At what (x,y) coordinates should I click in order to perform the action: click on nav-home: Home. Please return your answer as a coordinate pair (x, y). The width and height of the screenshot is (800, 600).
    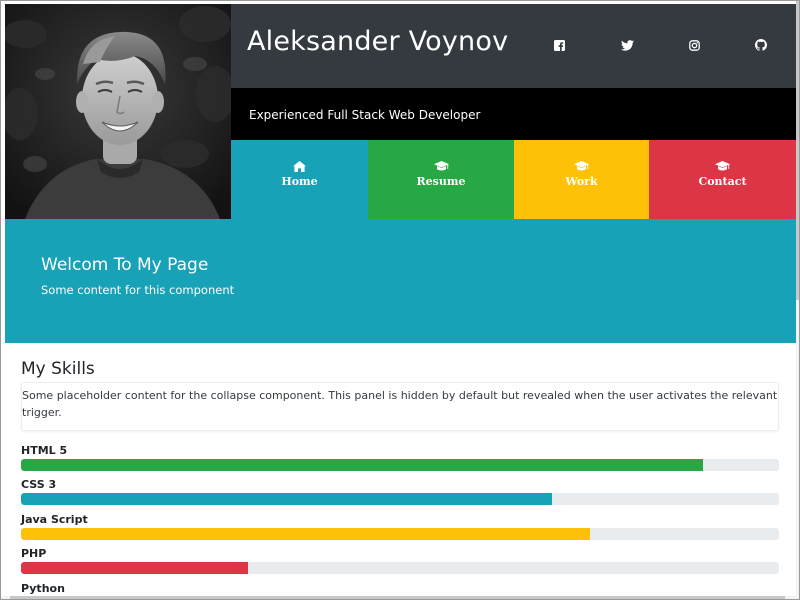
    Looking at the image, I should click on (299, 179).